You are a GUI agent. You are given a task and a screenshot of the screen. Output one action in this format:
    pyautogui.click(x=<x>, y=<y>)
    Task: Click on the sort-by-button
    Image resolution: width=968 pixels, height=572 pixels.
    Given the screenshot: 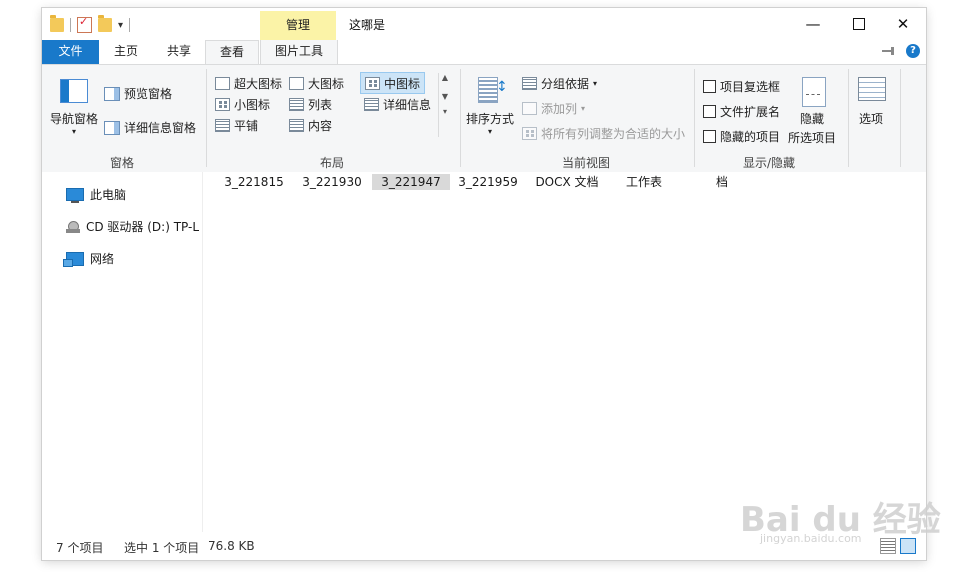 What is the action you would take?
    pyautogui.click(x=492, y=89)
    